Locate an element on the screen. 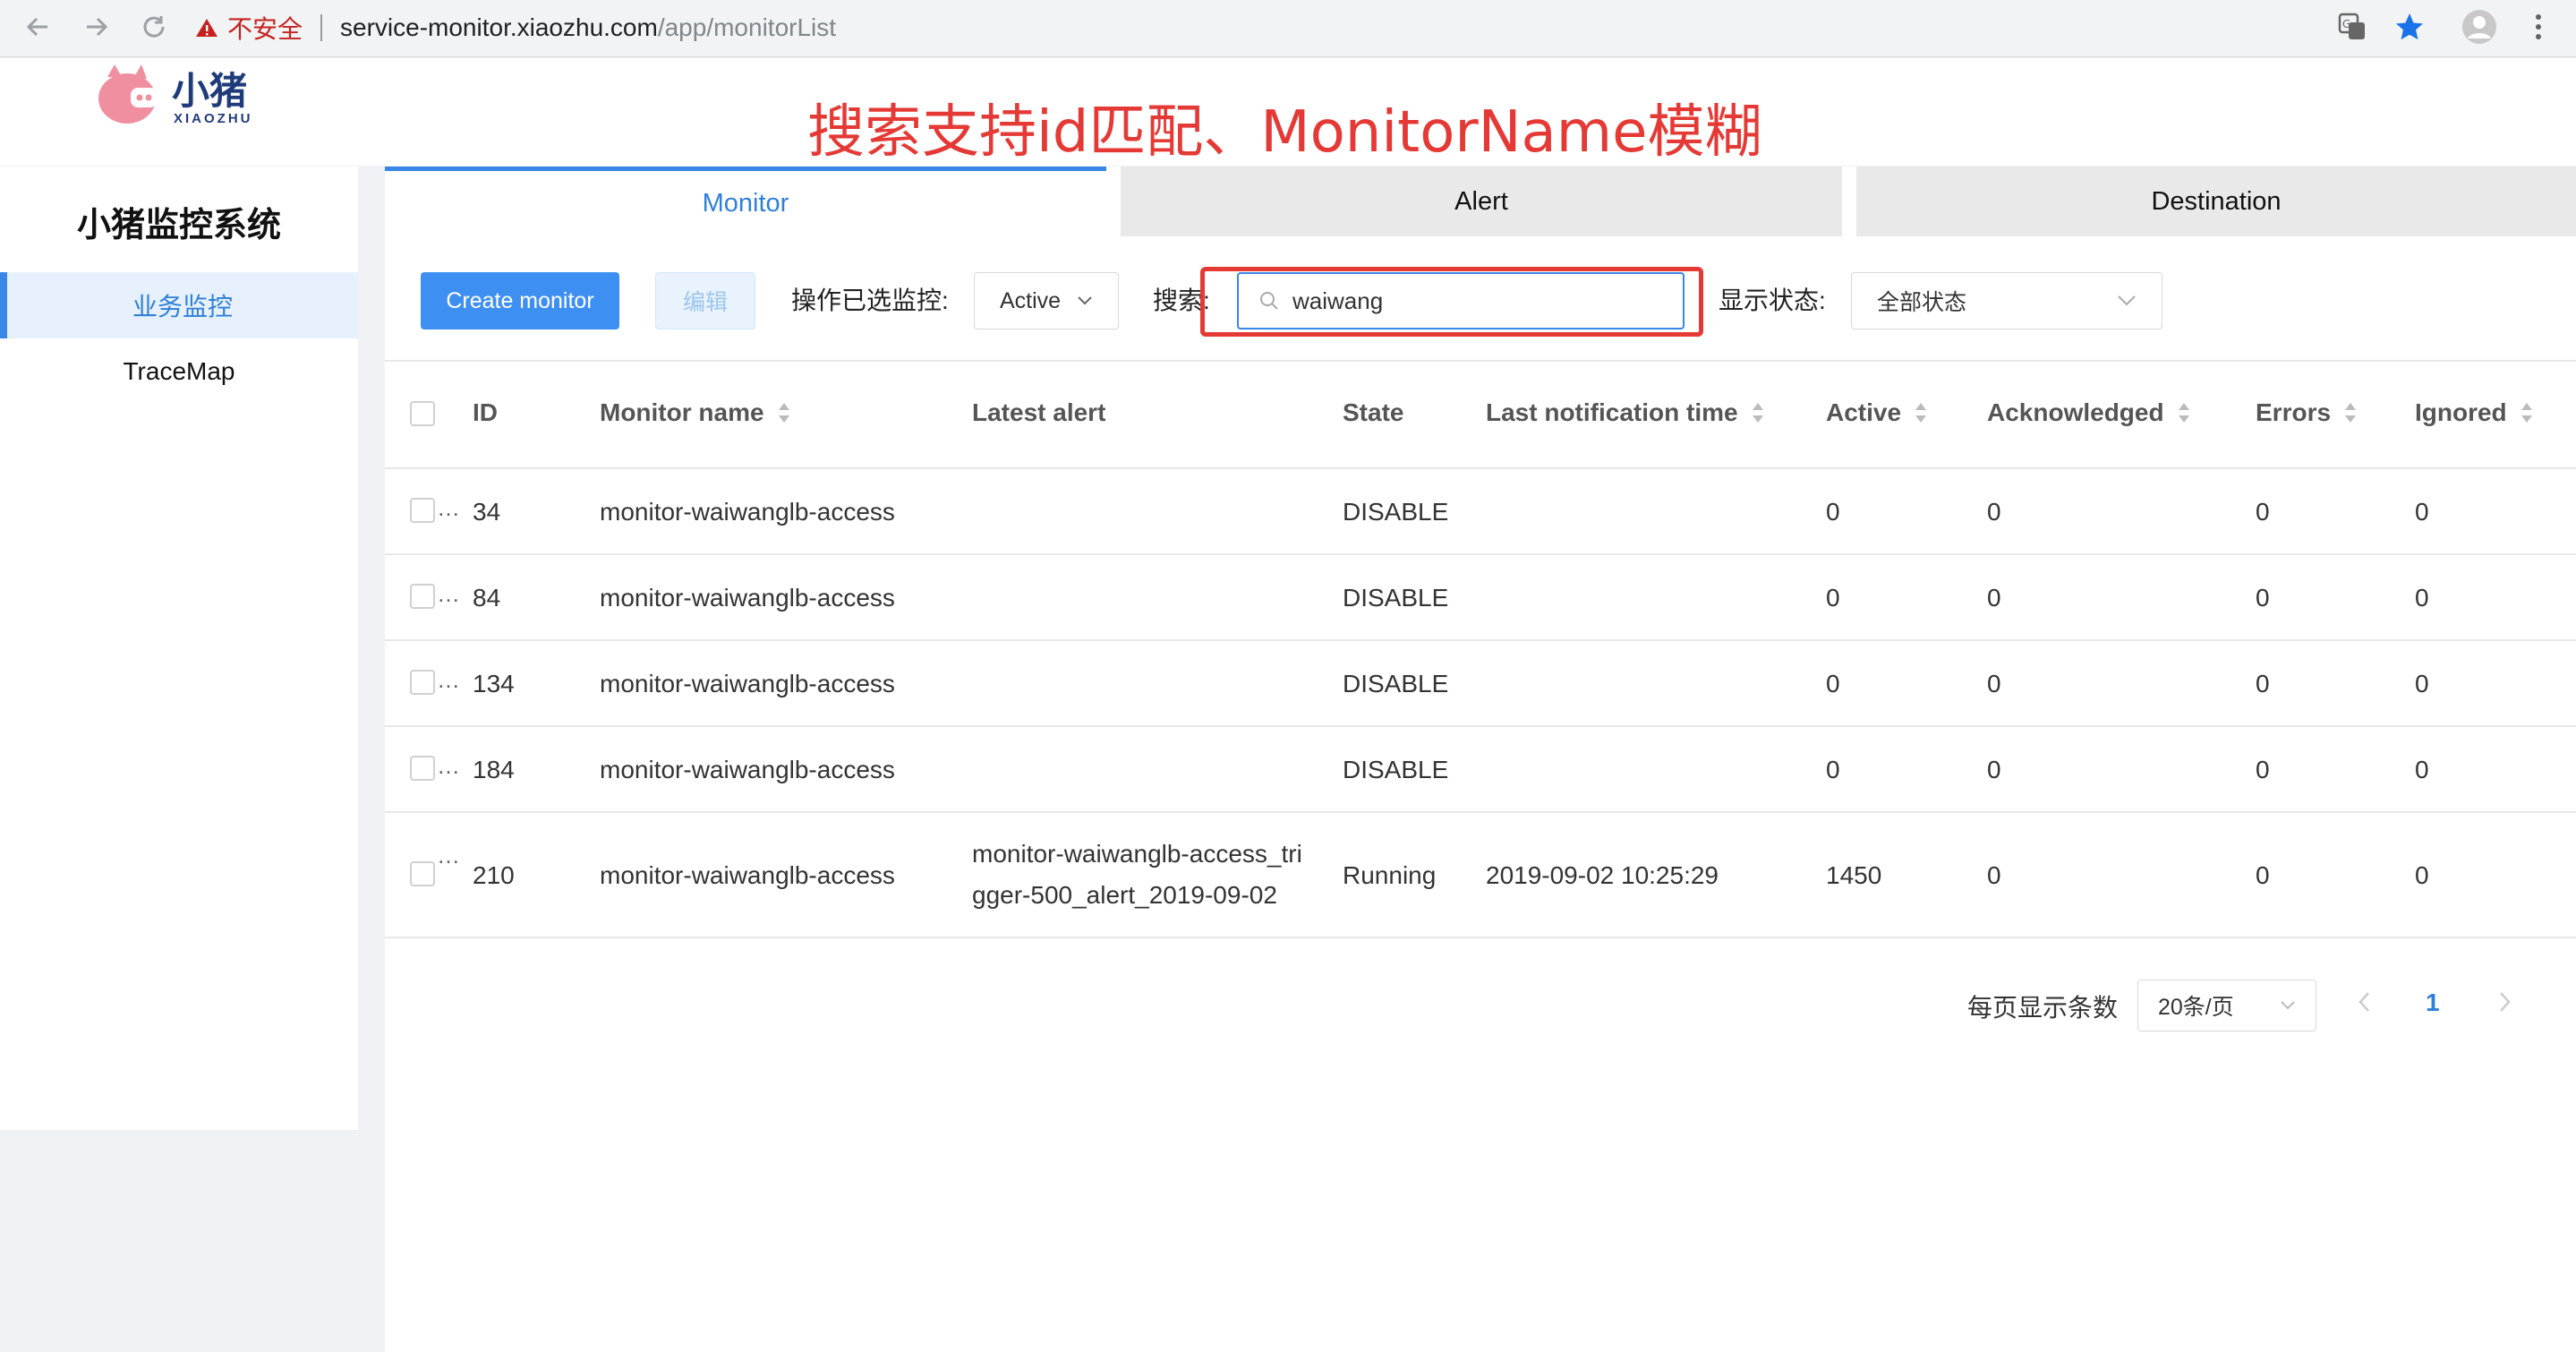 Image resolution: width=2576 pixels, height=1352 pixels. security-warning: 不安全 is located at coordinates (249, 28).